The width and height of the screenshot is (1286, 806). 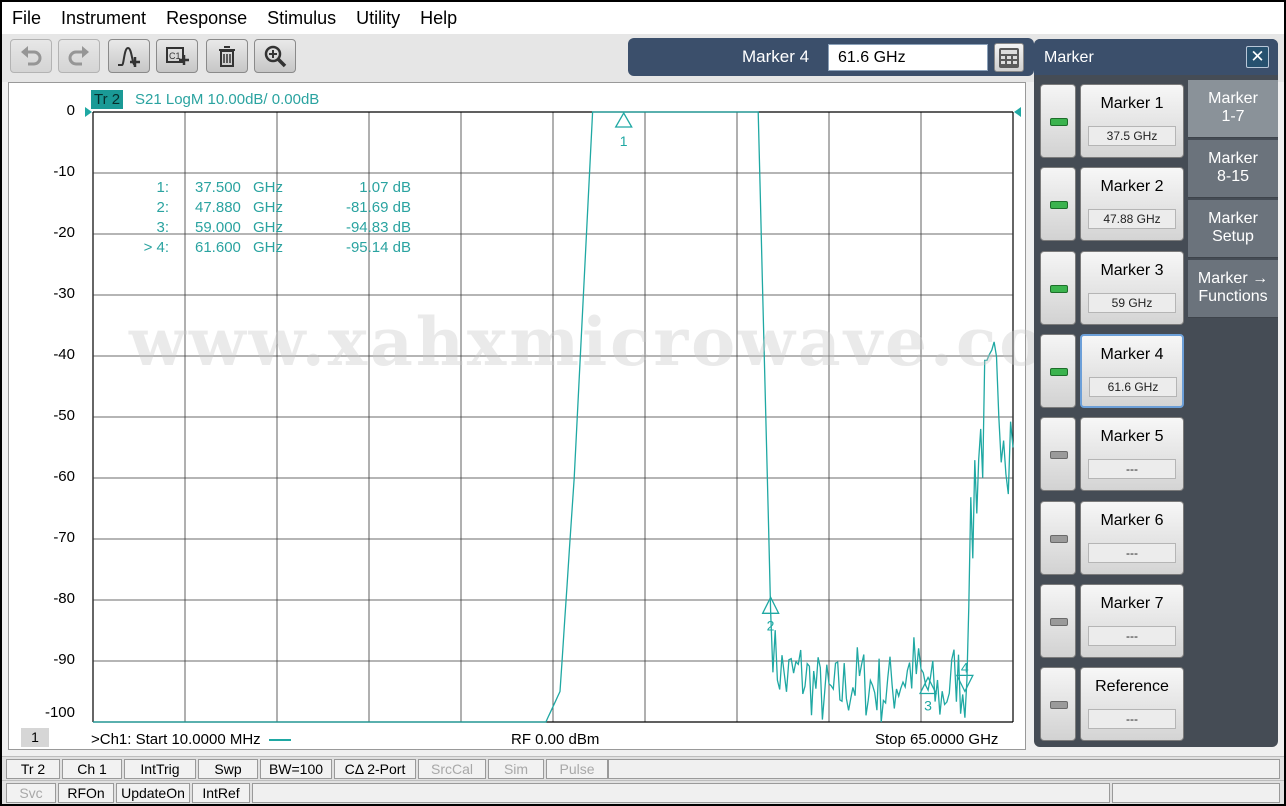 What do you see at coordinates (623, 119) in the screenshot?
I see `marker-1-symbol` at bounding box center [623, 119].